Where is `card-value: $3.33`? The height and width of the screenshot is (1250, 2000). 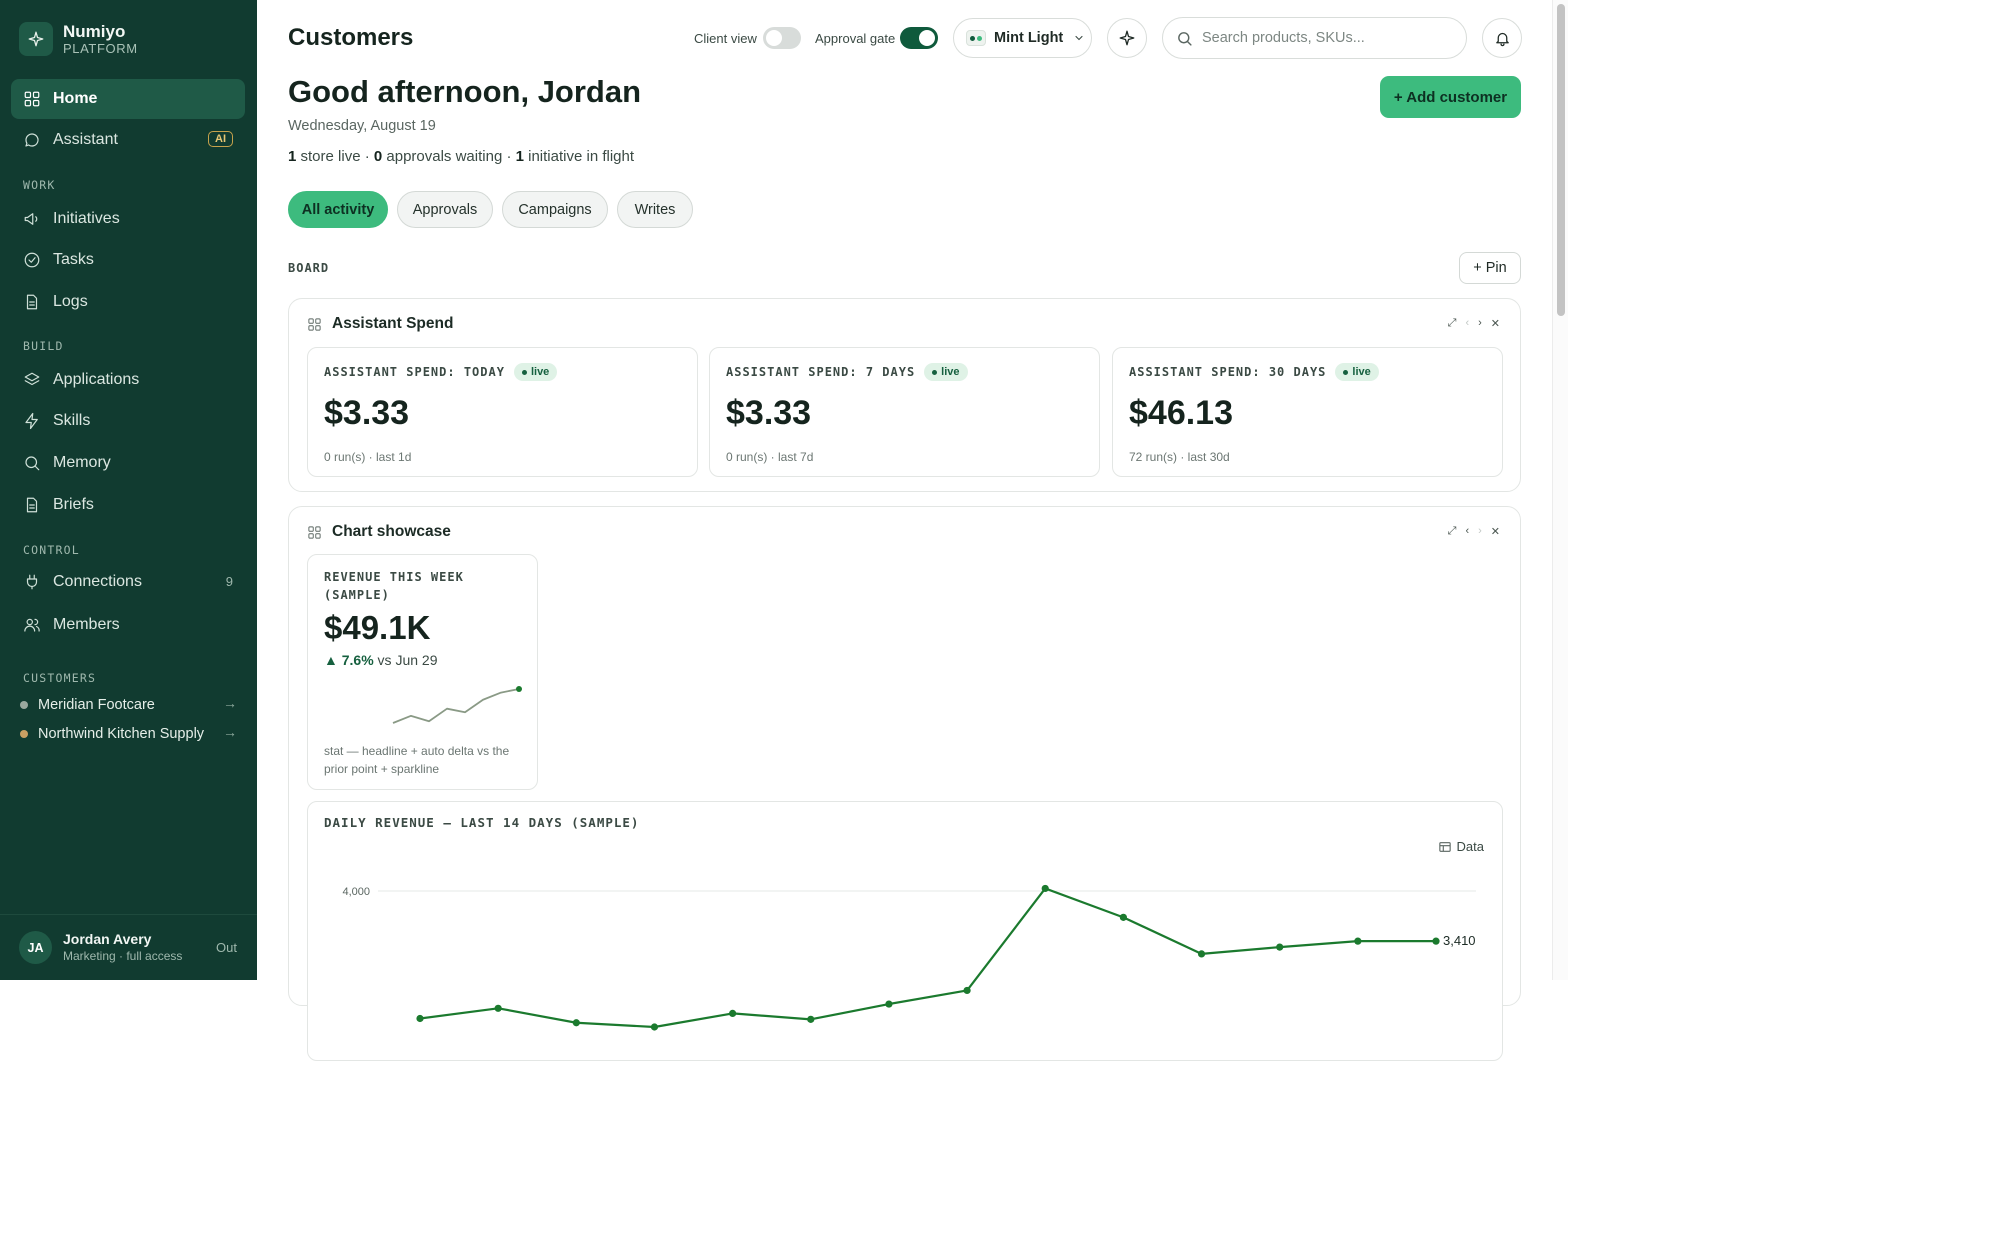 card-value: $3.33 is located at coordinates (367, 413).